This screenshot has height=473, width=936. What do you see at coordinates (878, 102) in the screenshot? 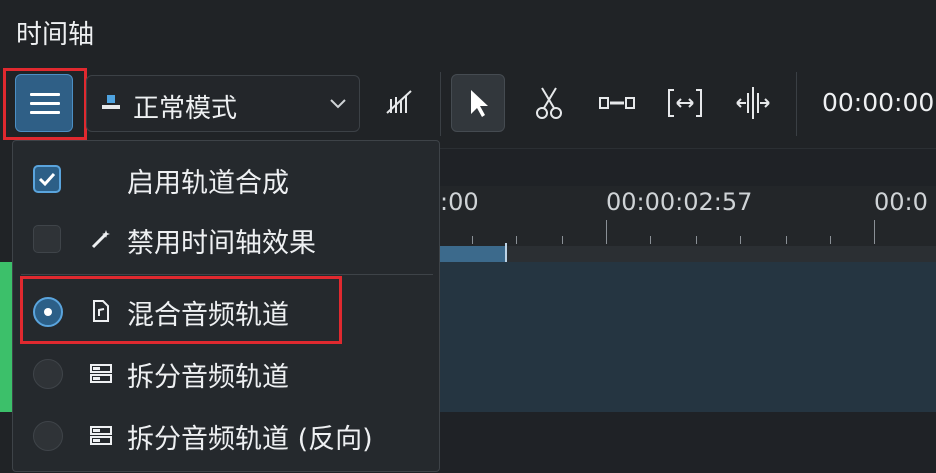
I see `timecode-display: 00:00:00` at bounding box center [878, 102].